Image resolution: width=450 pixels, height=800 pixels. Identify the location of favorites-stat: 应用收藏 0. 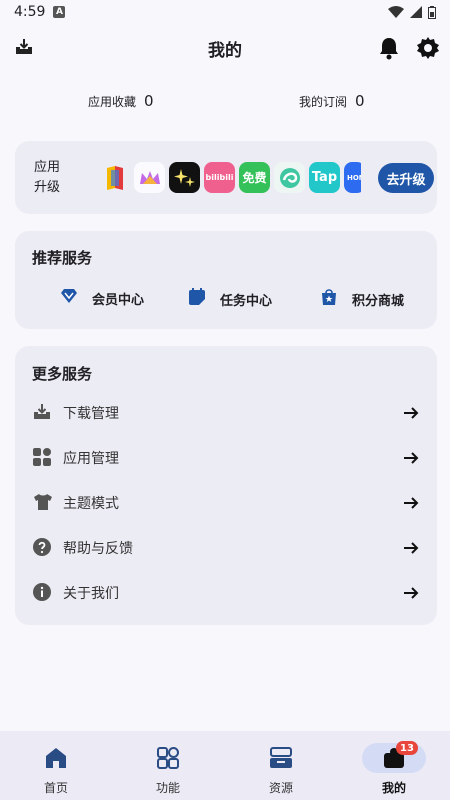
(121, 101).